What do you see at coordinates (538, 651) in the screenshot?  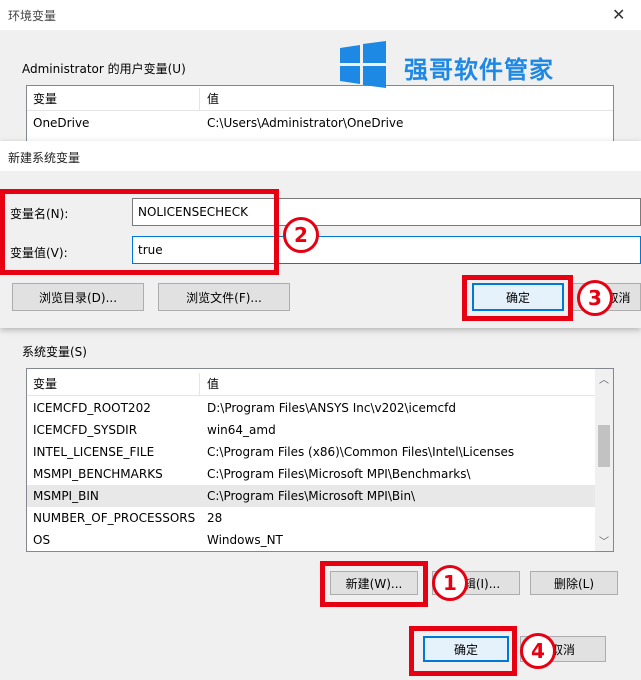 I see `step-4-marker: 4` at bounding box center [538, 651].